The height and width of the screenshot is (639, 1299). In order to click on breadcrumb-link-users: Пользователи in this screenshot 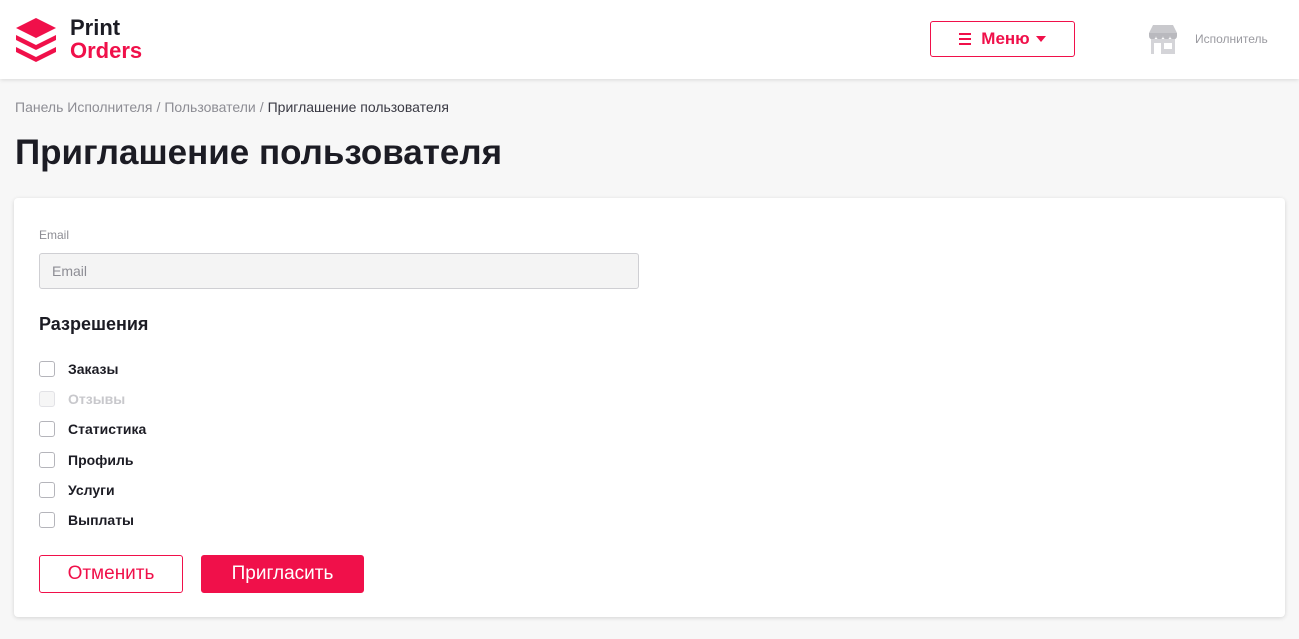, I will do `click(209, 107)`.